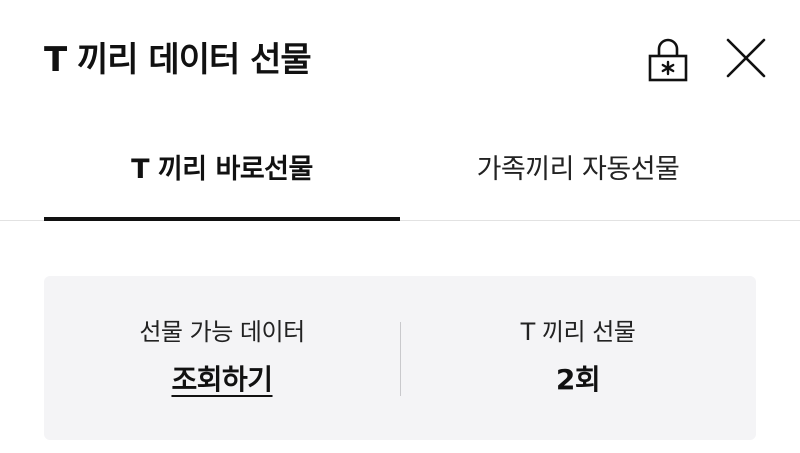 This screenshot has width=800, height=453. What do you see at coordinates (178, 60) in the screenshot?
I see `page-title: T 끼리 데이터 선물` at bounding box center [178, 60].